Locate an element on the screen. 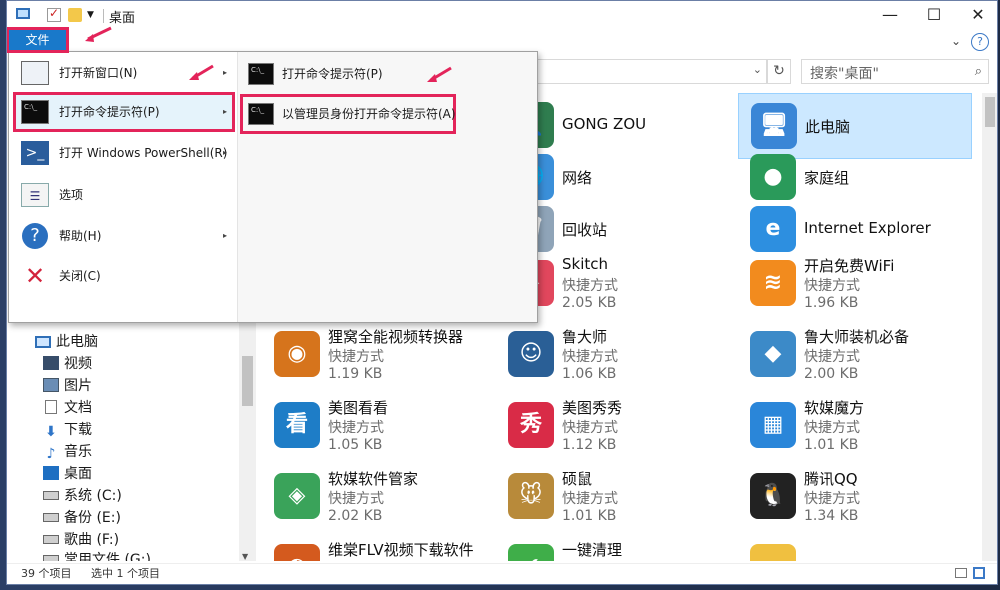 The width and height of the screenshot is (1000, 590). file-name: 软媒魔方 is located at coordinates (834, 408).